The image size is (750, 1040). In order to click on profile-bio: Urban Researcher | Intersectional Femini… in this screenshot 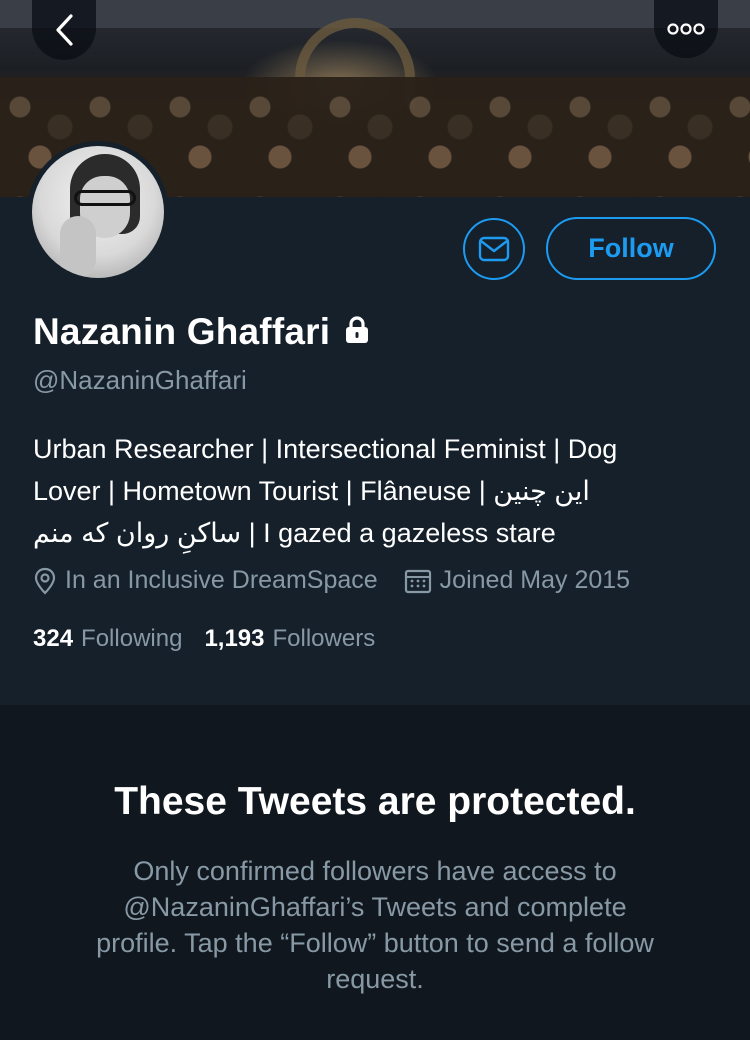, I will do `click(378, 491)`.